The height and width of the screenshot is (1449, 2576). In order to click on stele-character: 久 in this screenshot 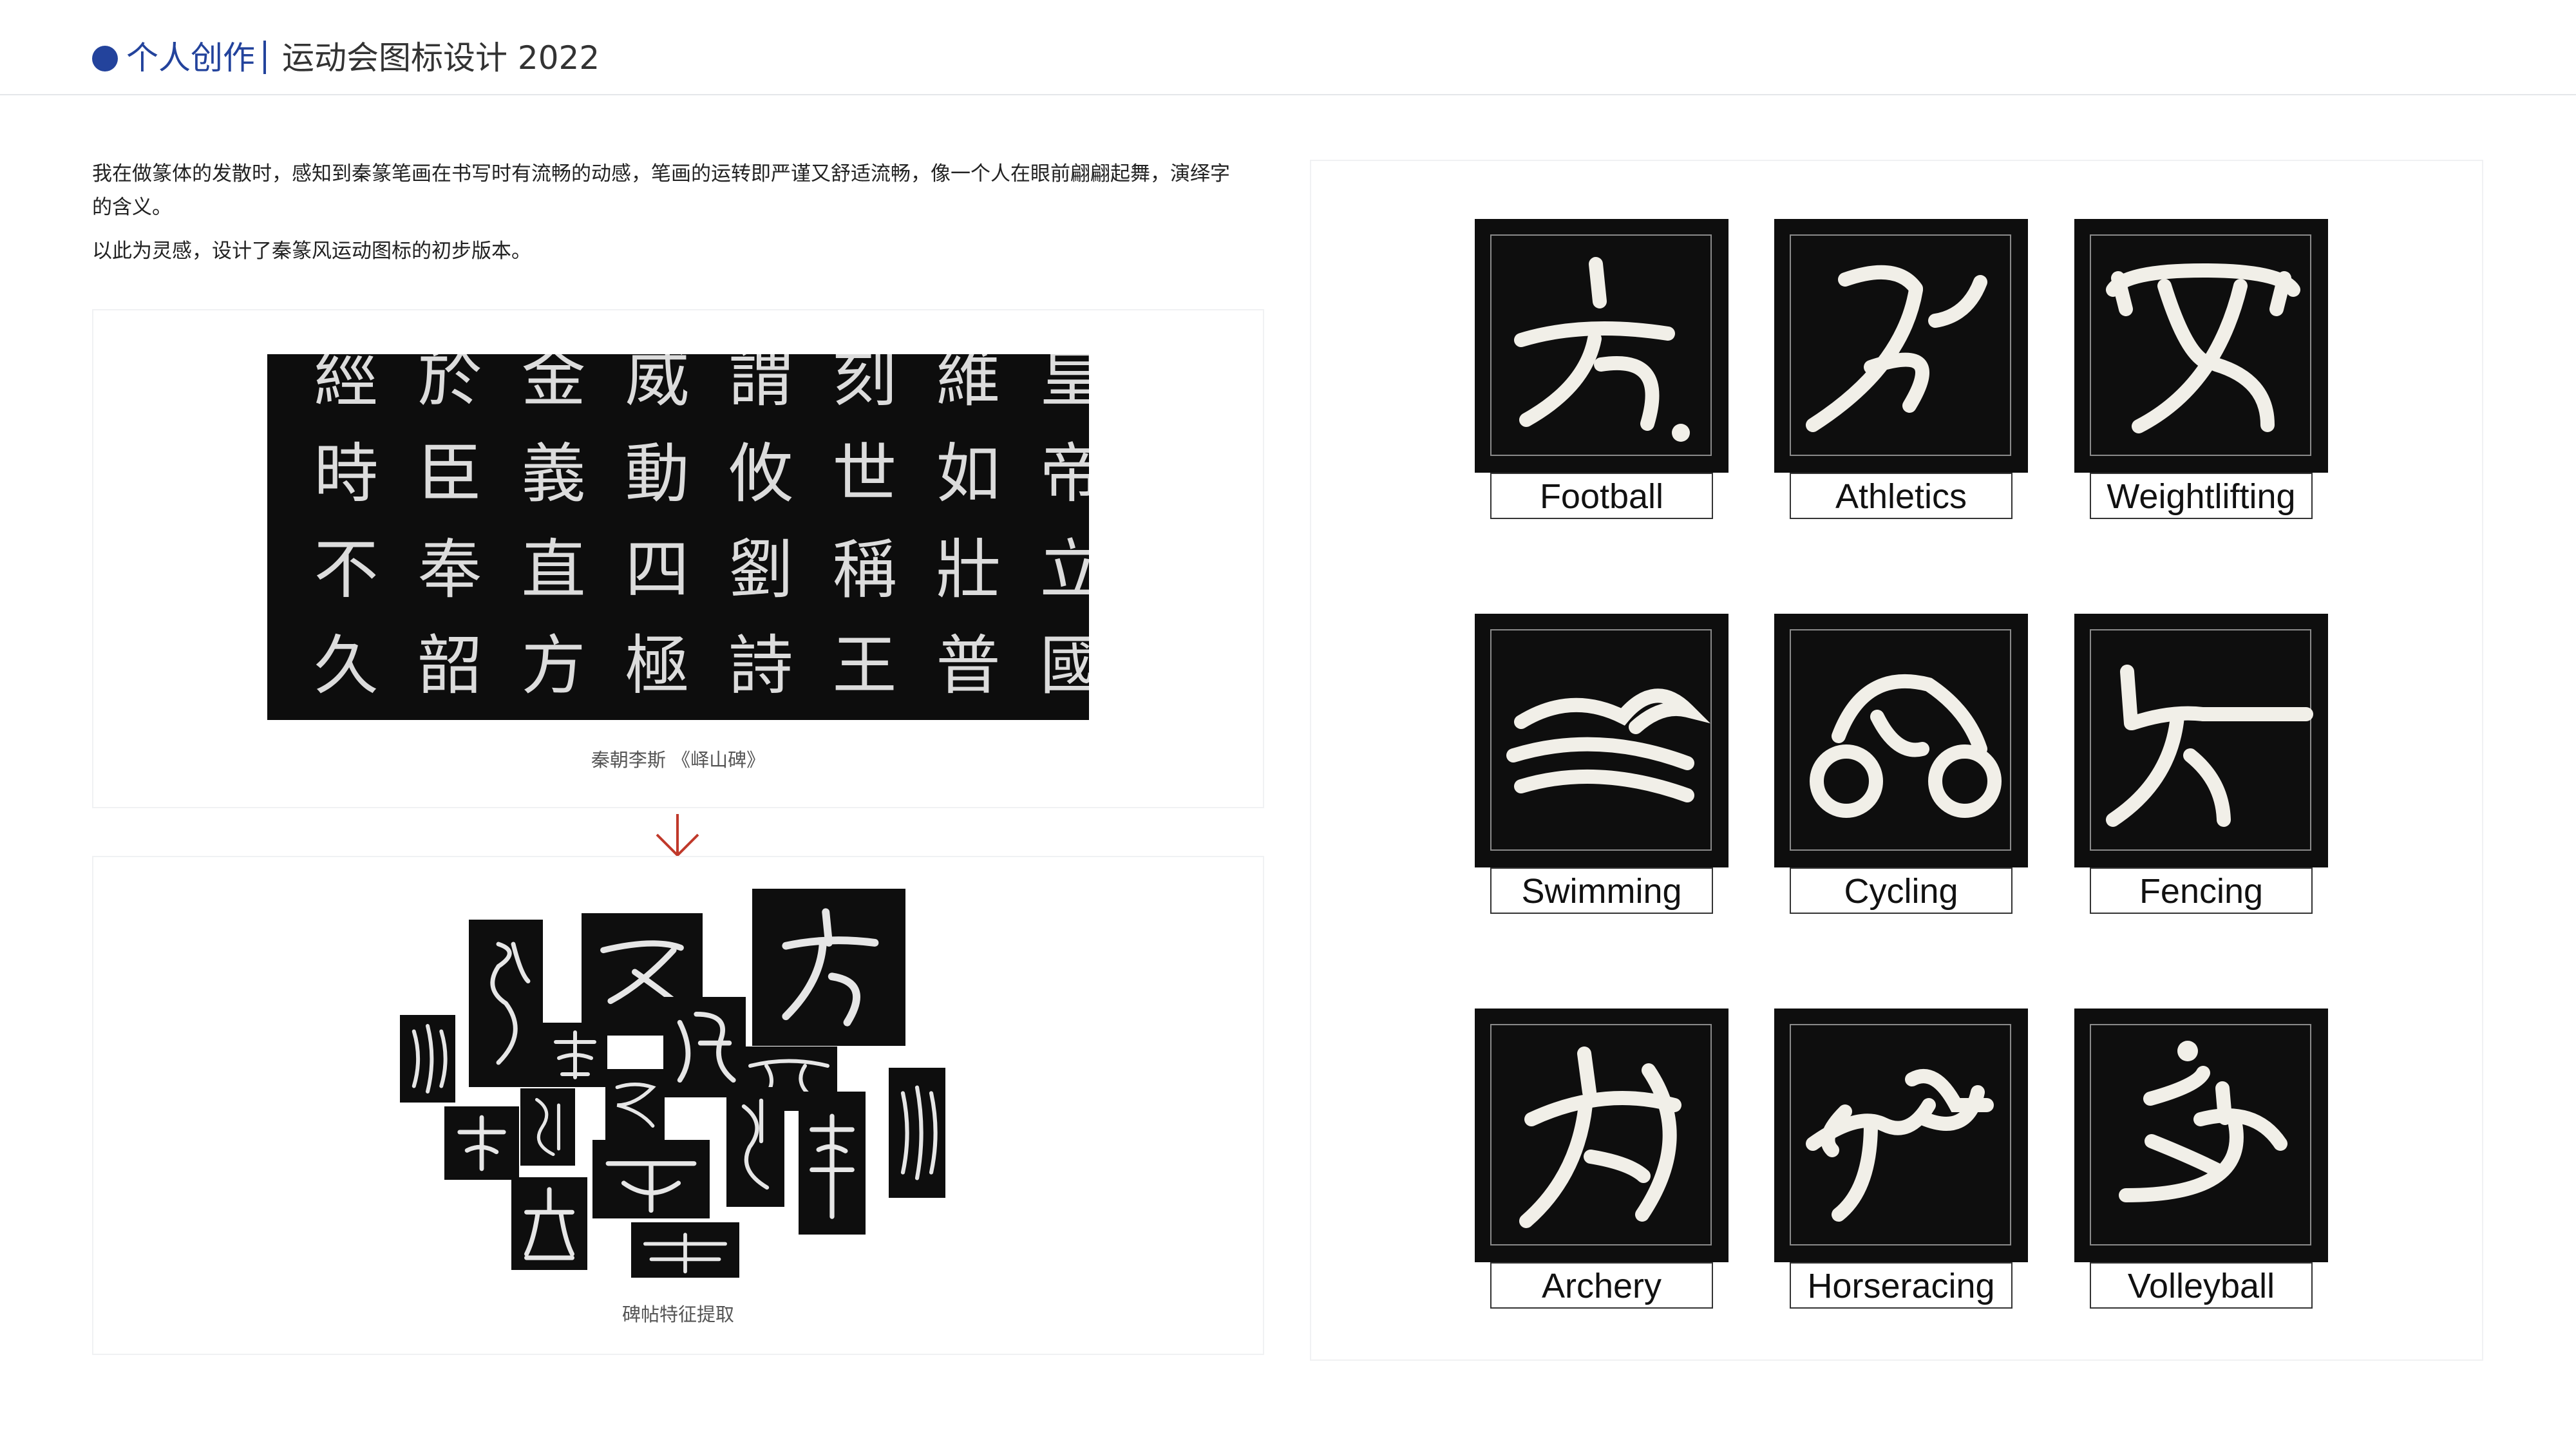, I will do `click(347, 665)`.